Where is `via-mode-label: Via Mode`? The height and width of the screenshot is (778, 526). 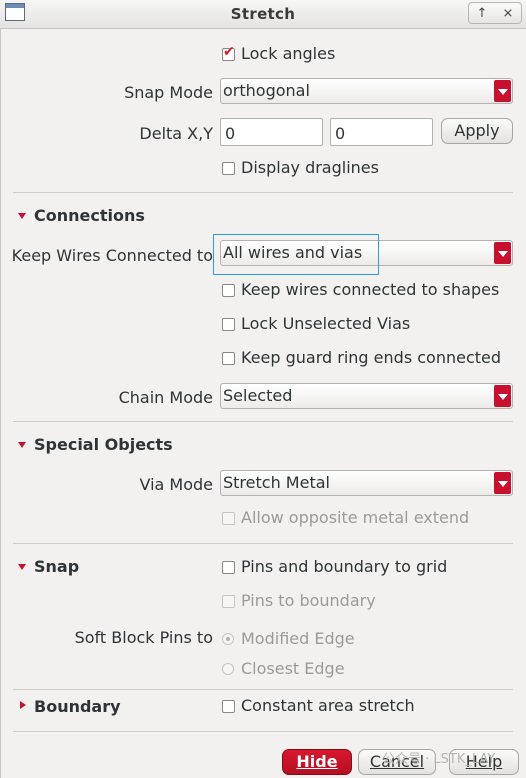
via-mode-label: Via Mode is located at coordinates (176, 484).